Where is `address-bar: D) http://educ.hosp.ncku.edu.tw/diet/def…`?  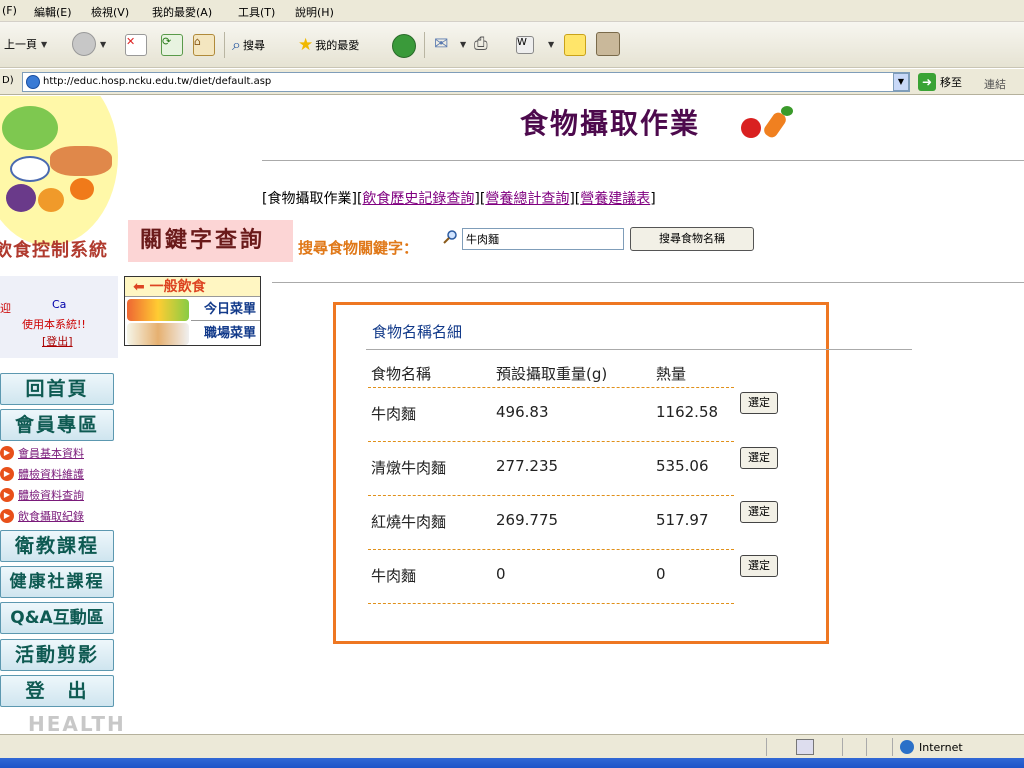
address-bar: D) http://educ.hosp.ncku.edu.tw/diet/def… is located at coordinates (512, 82).